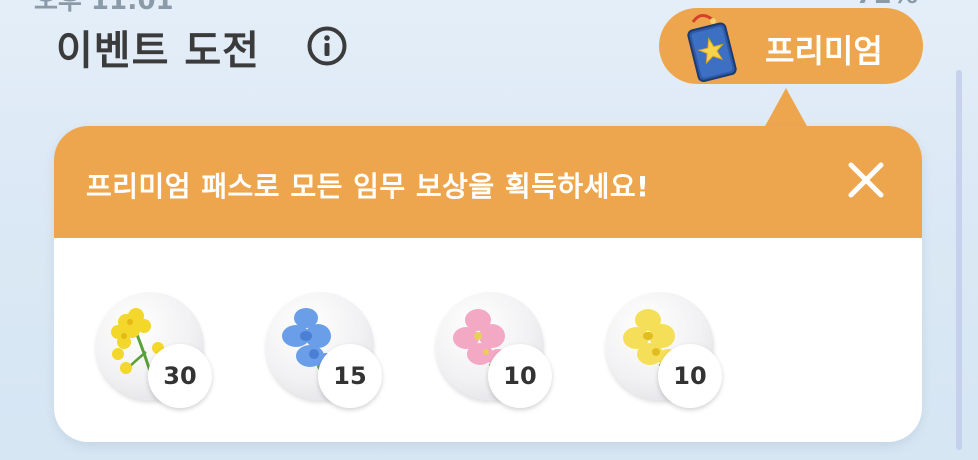 The height and width of the screenshot is (460, 978). What do you see at coordinates (786, 108) in the screenshot?
I see `popup-pointer` at bounding box center [786, 108].